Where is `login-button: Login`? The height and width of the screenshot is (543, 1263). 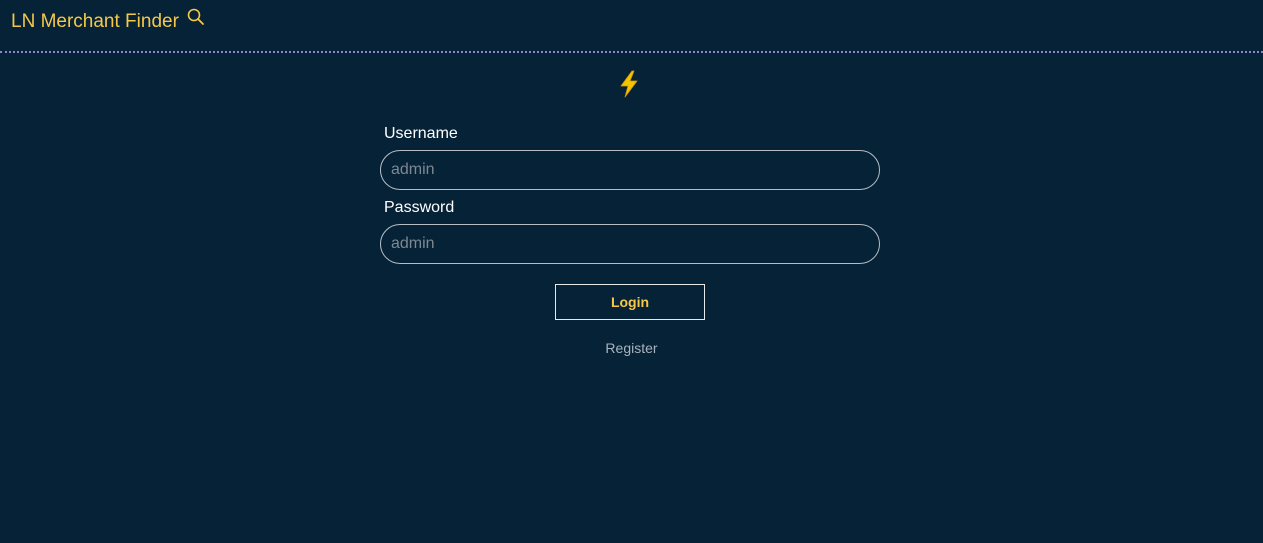 login-button: Login is located at coordinates (630, 302).